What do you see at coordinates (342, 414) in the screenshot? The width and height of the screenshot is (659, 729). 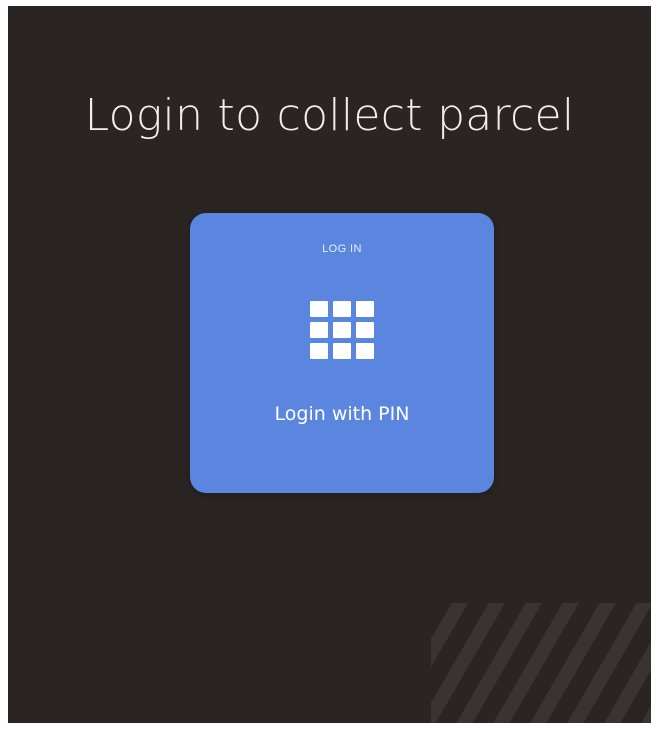 I see `tile-label: Login with PIN` at bounding box center [342, 414].